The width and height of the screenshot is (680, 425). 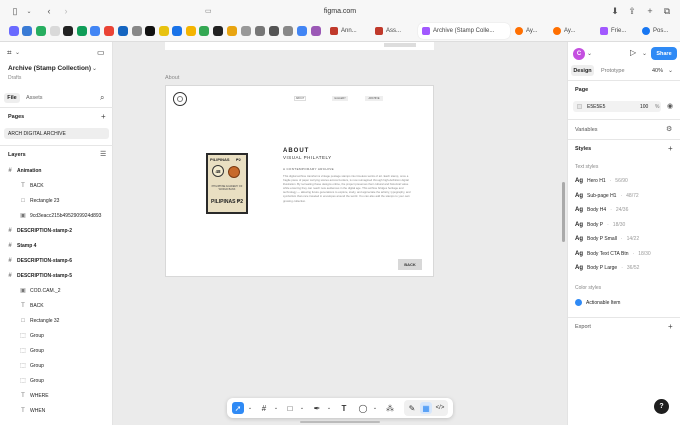 I want to click on file-title: Archive (Stamp Collection), so click(x=49, y=68).